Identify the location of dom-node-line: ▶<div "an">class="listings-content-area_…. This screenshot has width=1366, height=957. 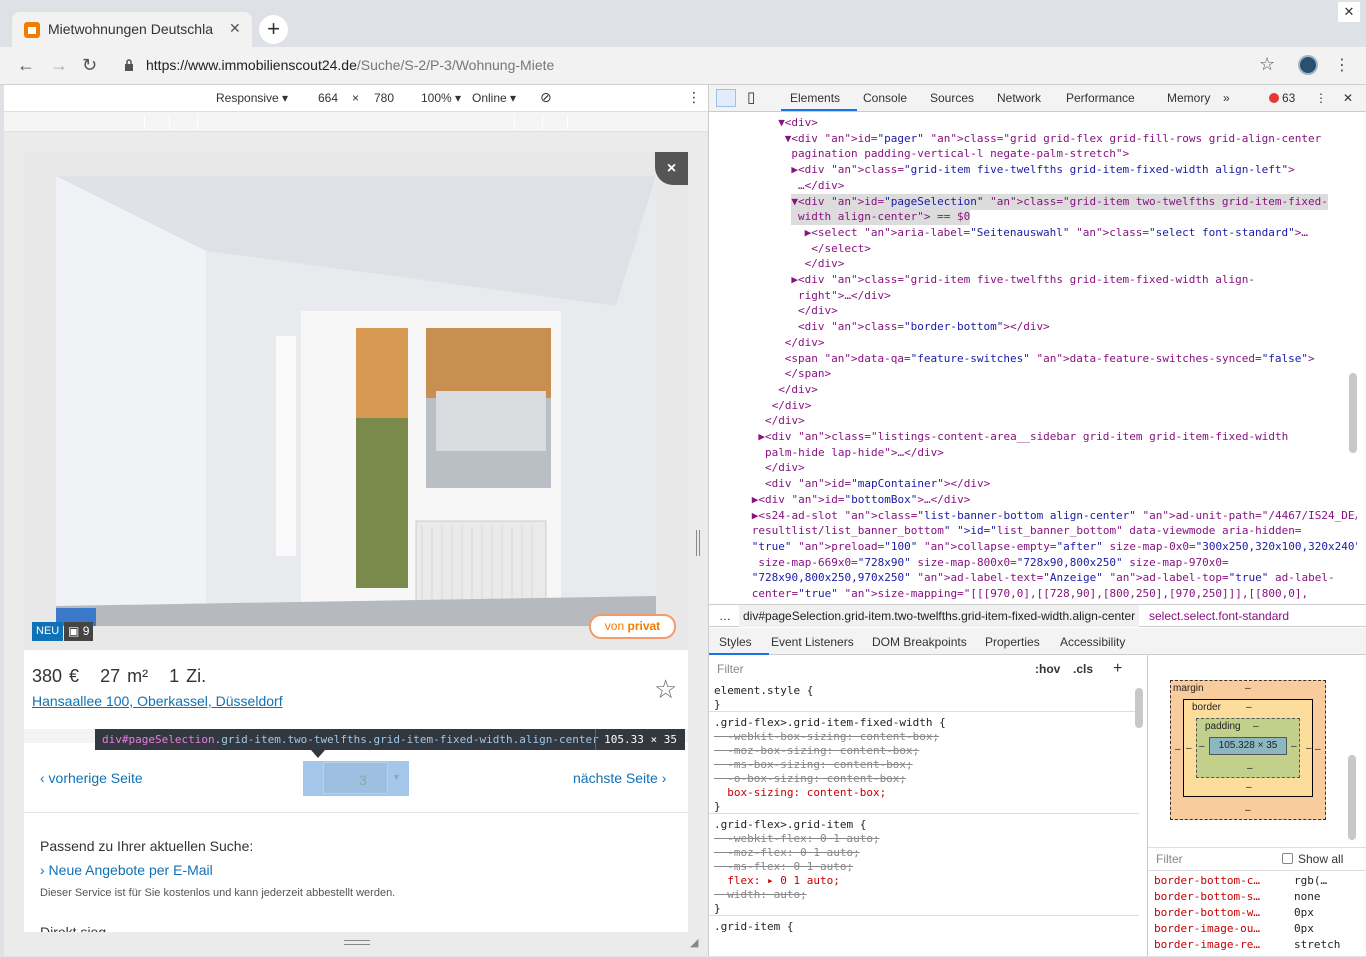
(1023, 437).